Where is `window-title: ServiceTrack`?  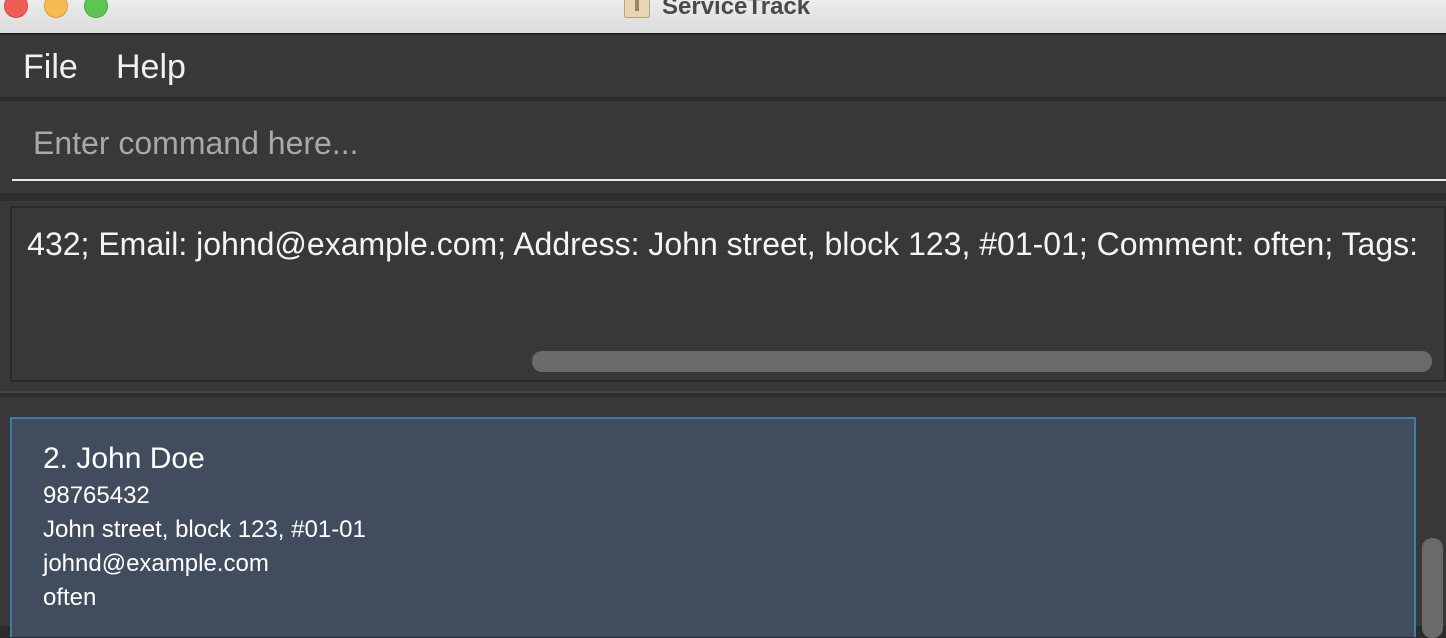
window-title: ServiceTrack is located at coordinates (736, 10).